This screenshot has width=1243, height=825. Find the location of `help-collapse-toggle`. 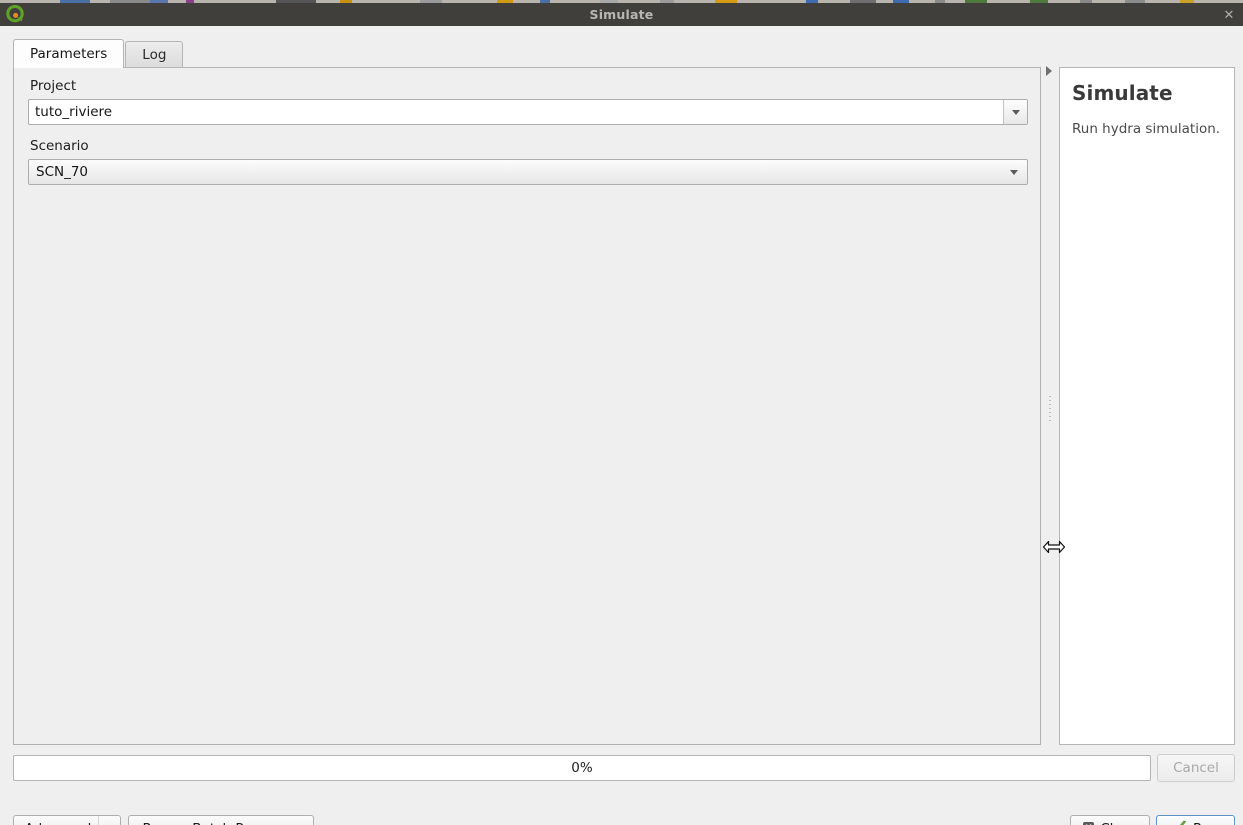

help-collapse-toggle is located at coordinates (1049, 71).